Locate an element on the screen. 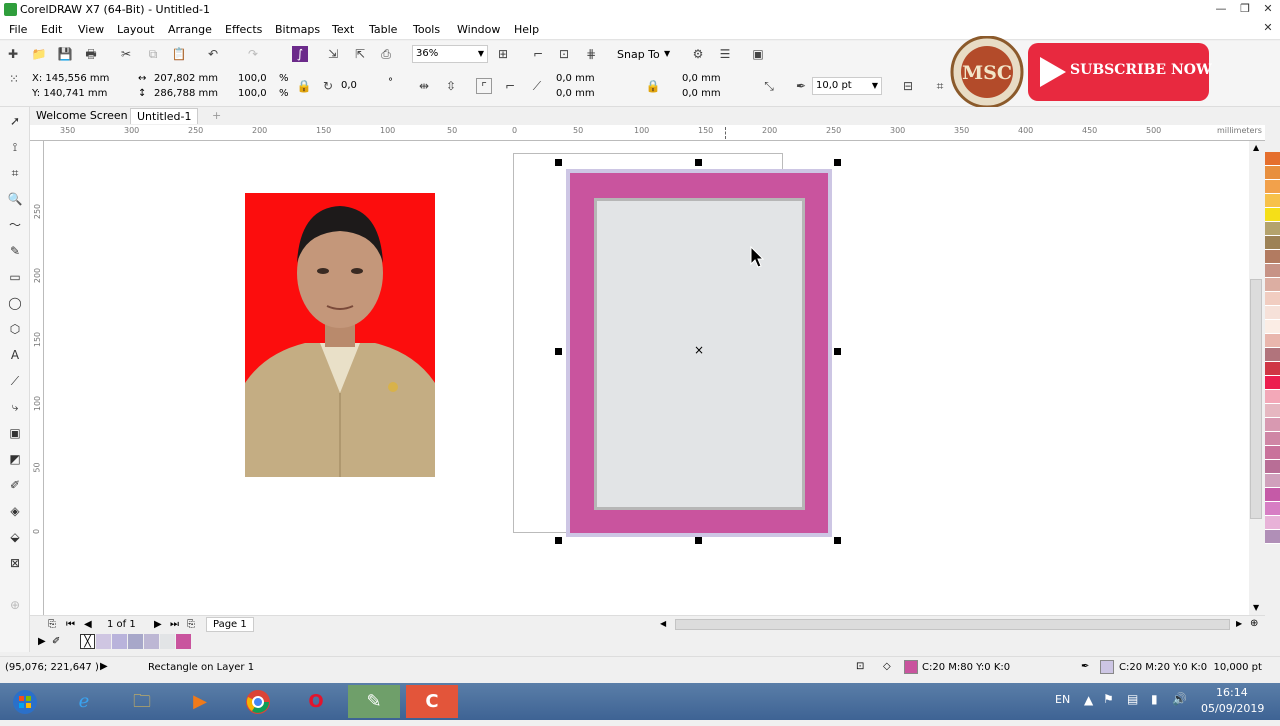 This screenshot has width=1280, height=726. menu-window: Window is located at coordinates (478, 29).